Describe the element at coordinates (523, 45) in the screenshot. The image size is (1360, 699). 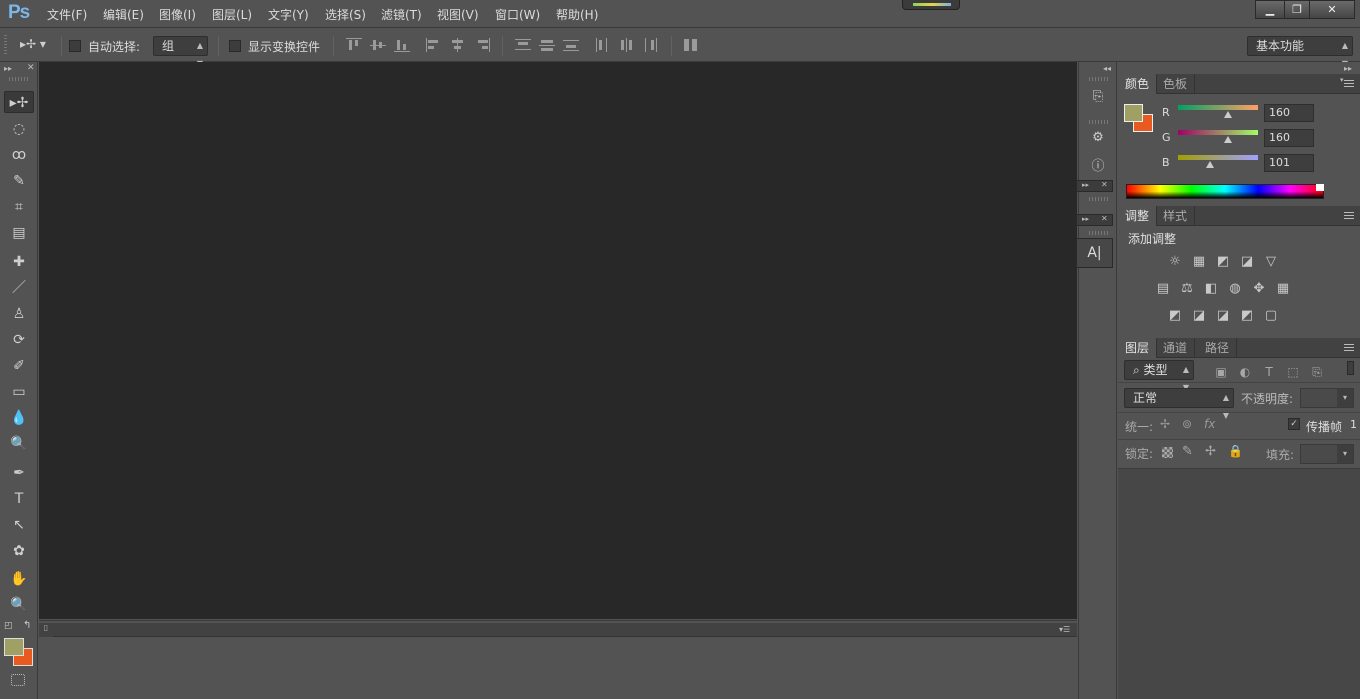
I see `distribute-top-icon` at that location.